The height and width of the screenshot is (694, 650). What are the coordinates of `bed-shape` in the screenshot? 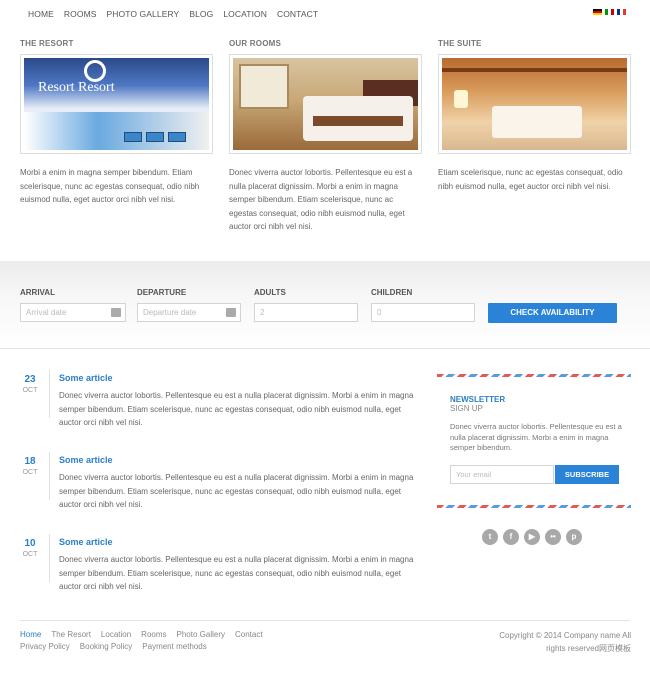 It's located at (537, 122).